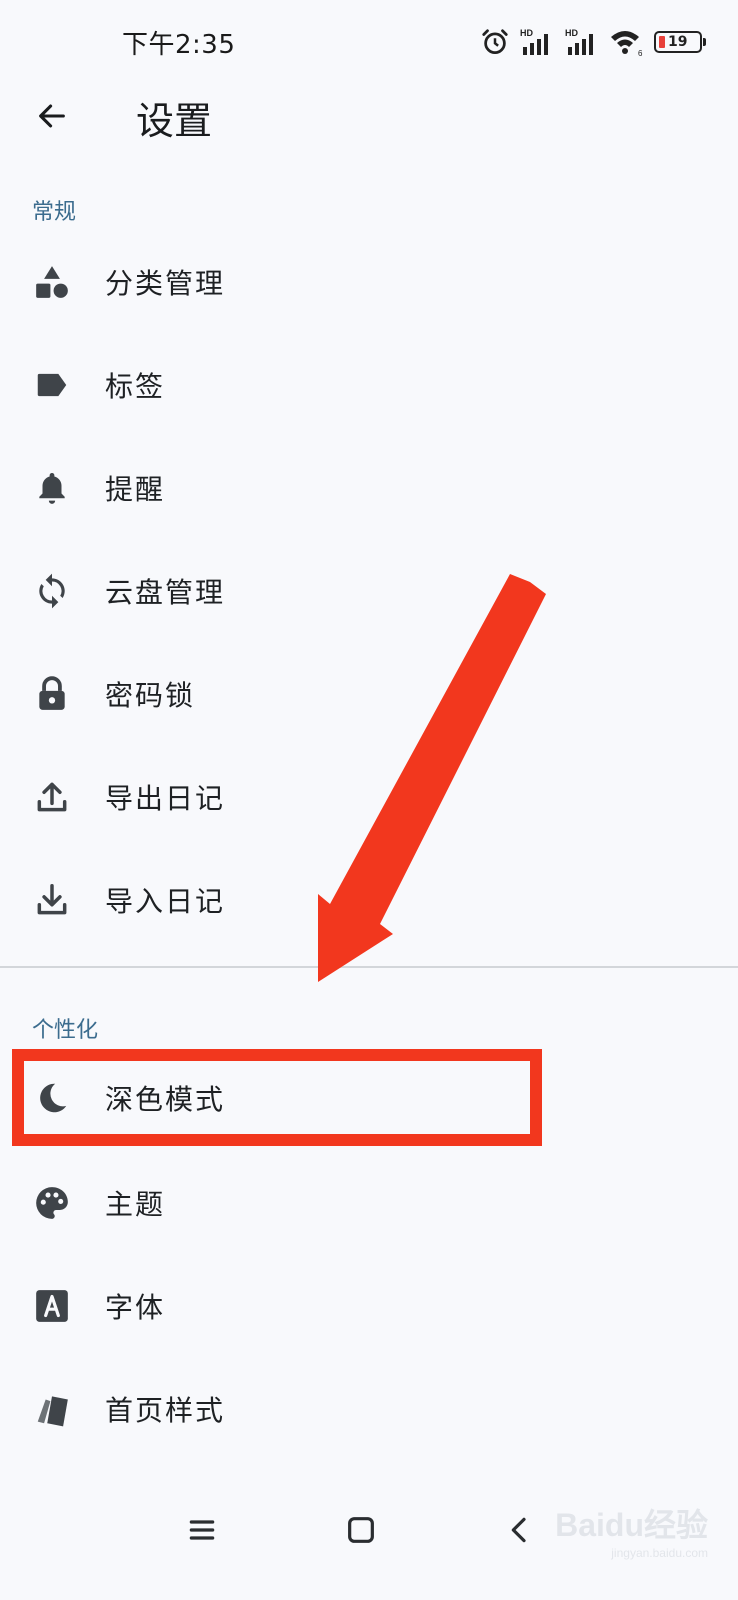  What do you see at coordinates (165, 798) in the screenshot?
I see `menu-item-label: 导出日记` at bounding box center [165, 798].